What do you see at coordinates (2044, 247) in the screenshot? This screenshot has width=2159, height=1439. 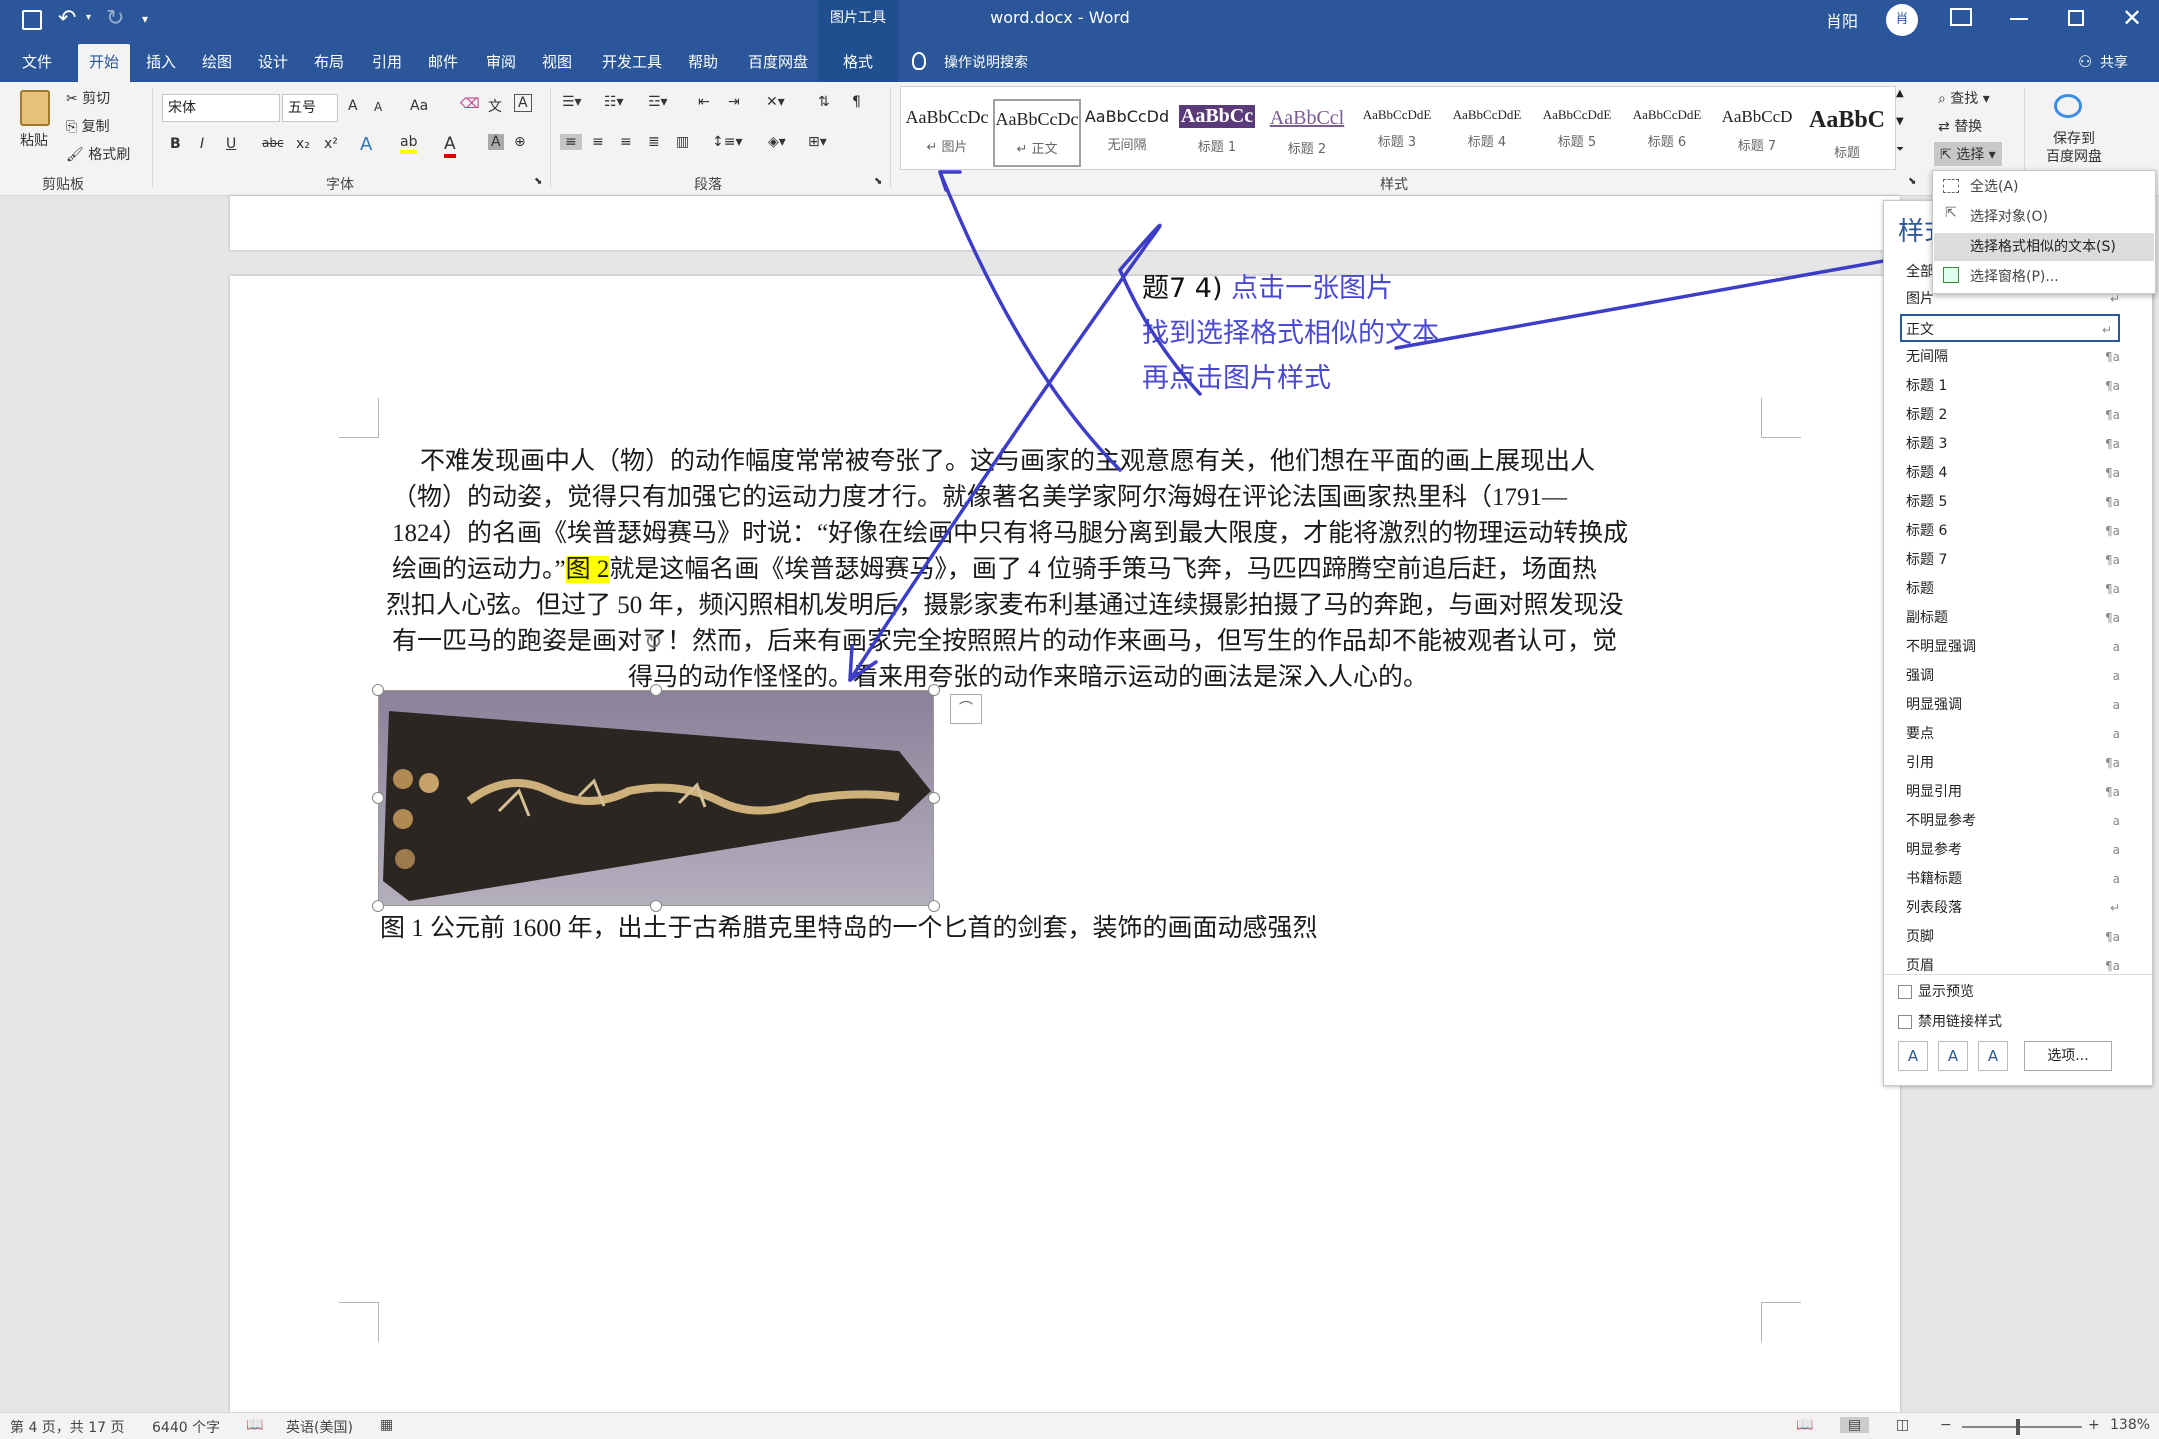 I see `menu-select-similar-formatting: 选择格式相似的文本(S)` at bounding box center [2044, 247].